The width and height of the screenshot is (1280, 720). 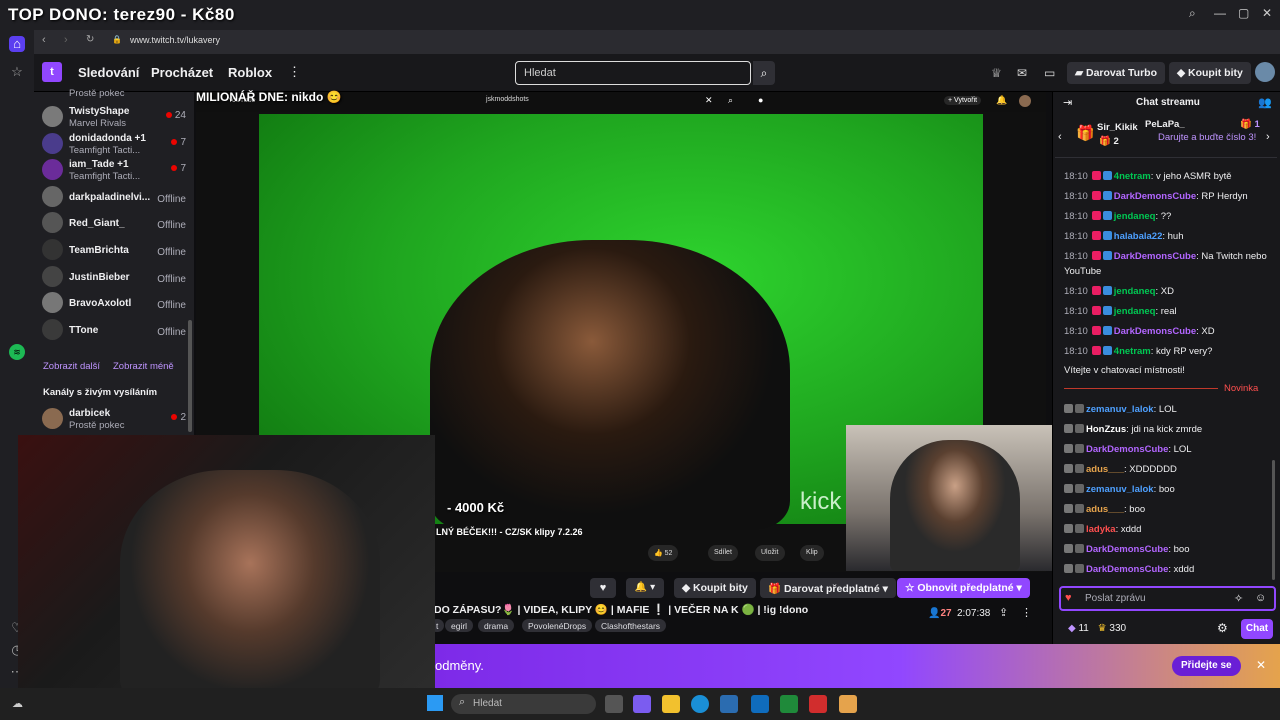 I want to click on chat-input: Poslat zprávu, so click(x=1167, y=598).